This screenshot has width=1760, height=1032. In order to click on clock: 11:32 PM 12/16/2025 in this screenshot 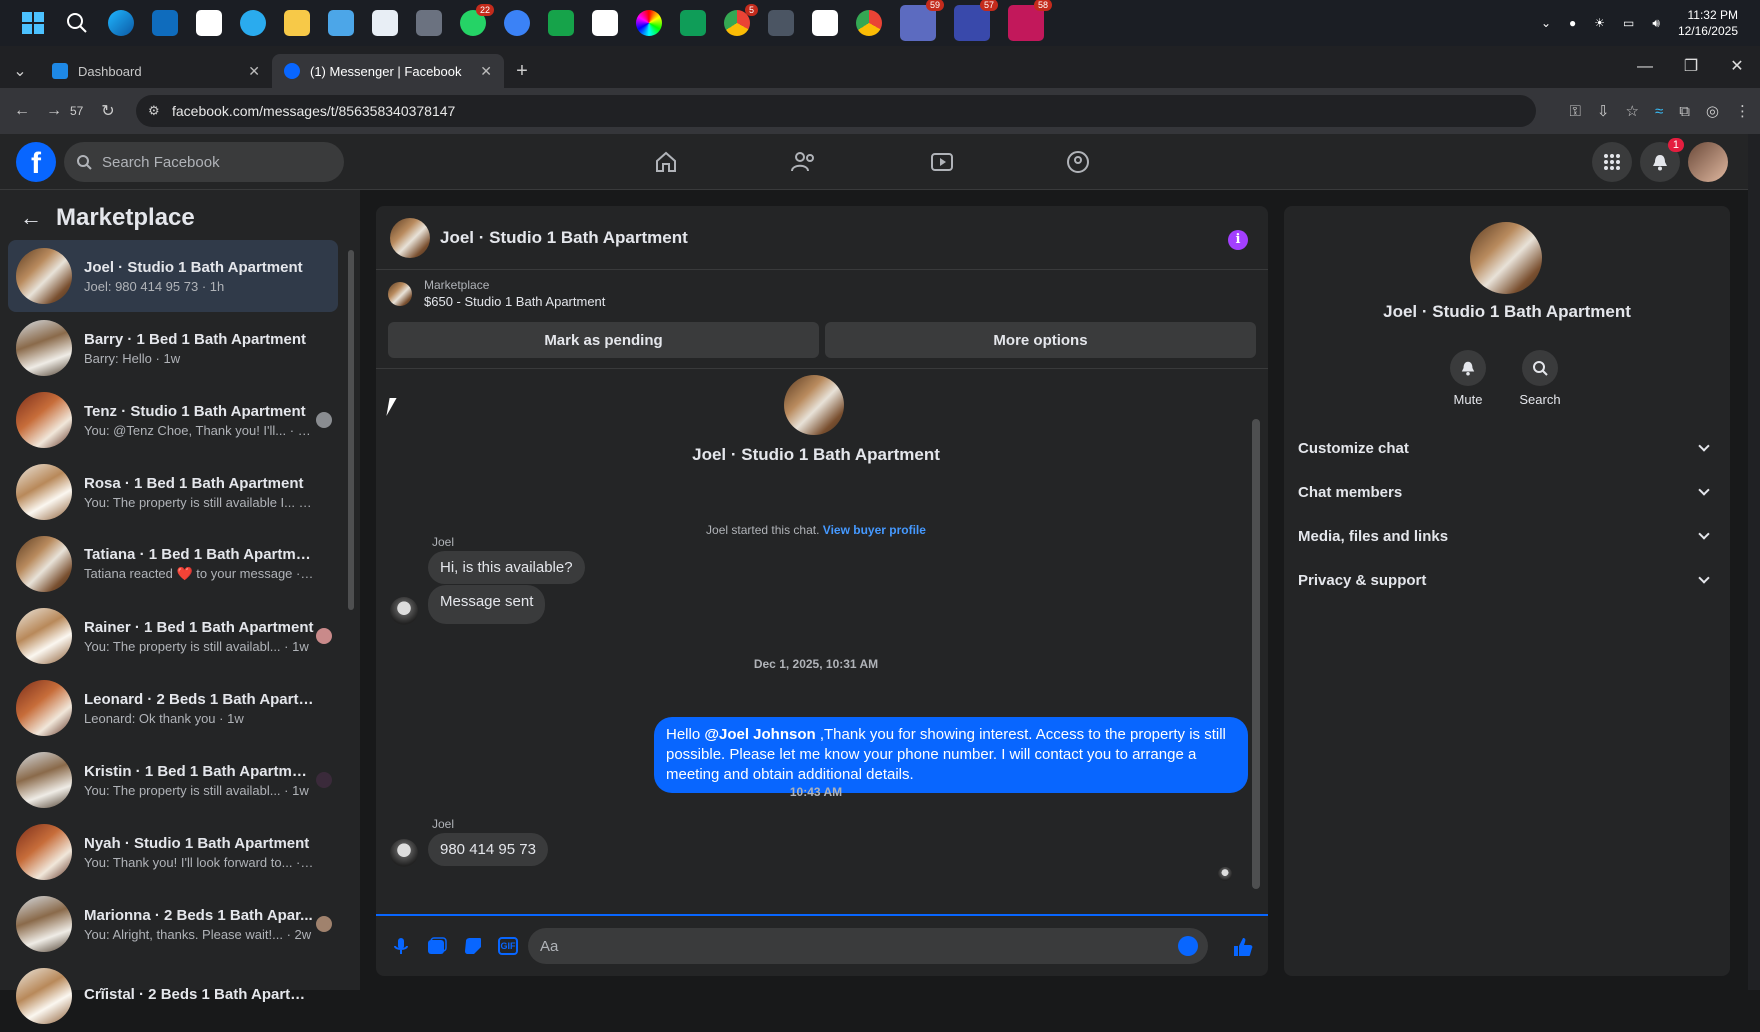, I will do `click(1708, 23)`.